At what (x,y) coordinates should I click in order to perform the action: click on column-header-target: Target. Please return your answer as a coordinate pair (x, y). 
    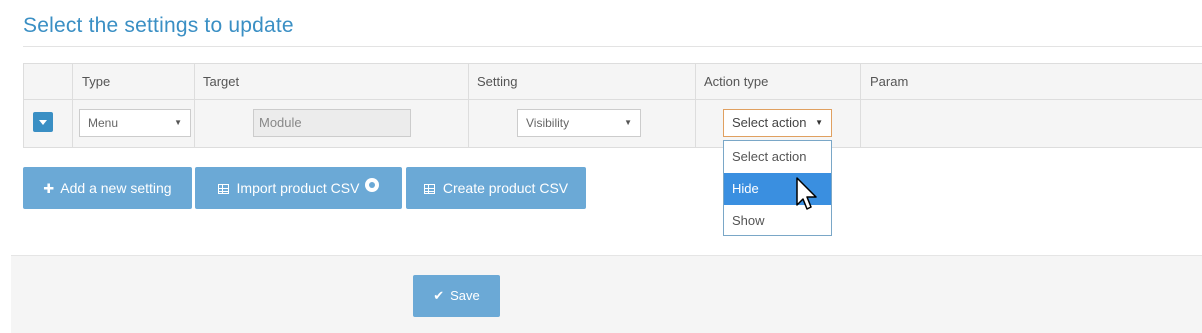
    Looking at the image, I should click on (221, 81).